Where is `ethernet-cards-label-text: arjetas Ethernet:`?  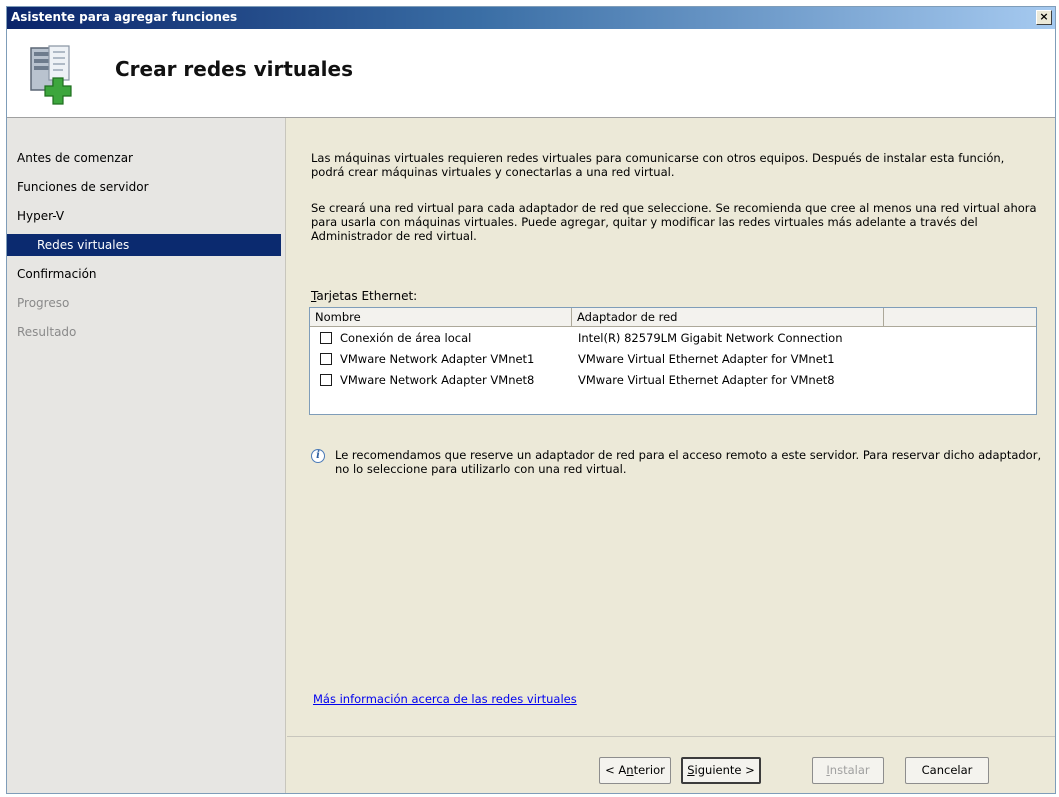
ethernet-cards-label-text: arjetas Ethernet: is located at coordinates (367, 296).